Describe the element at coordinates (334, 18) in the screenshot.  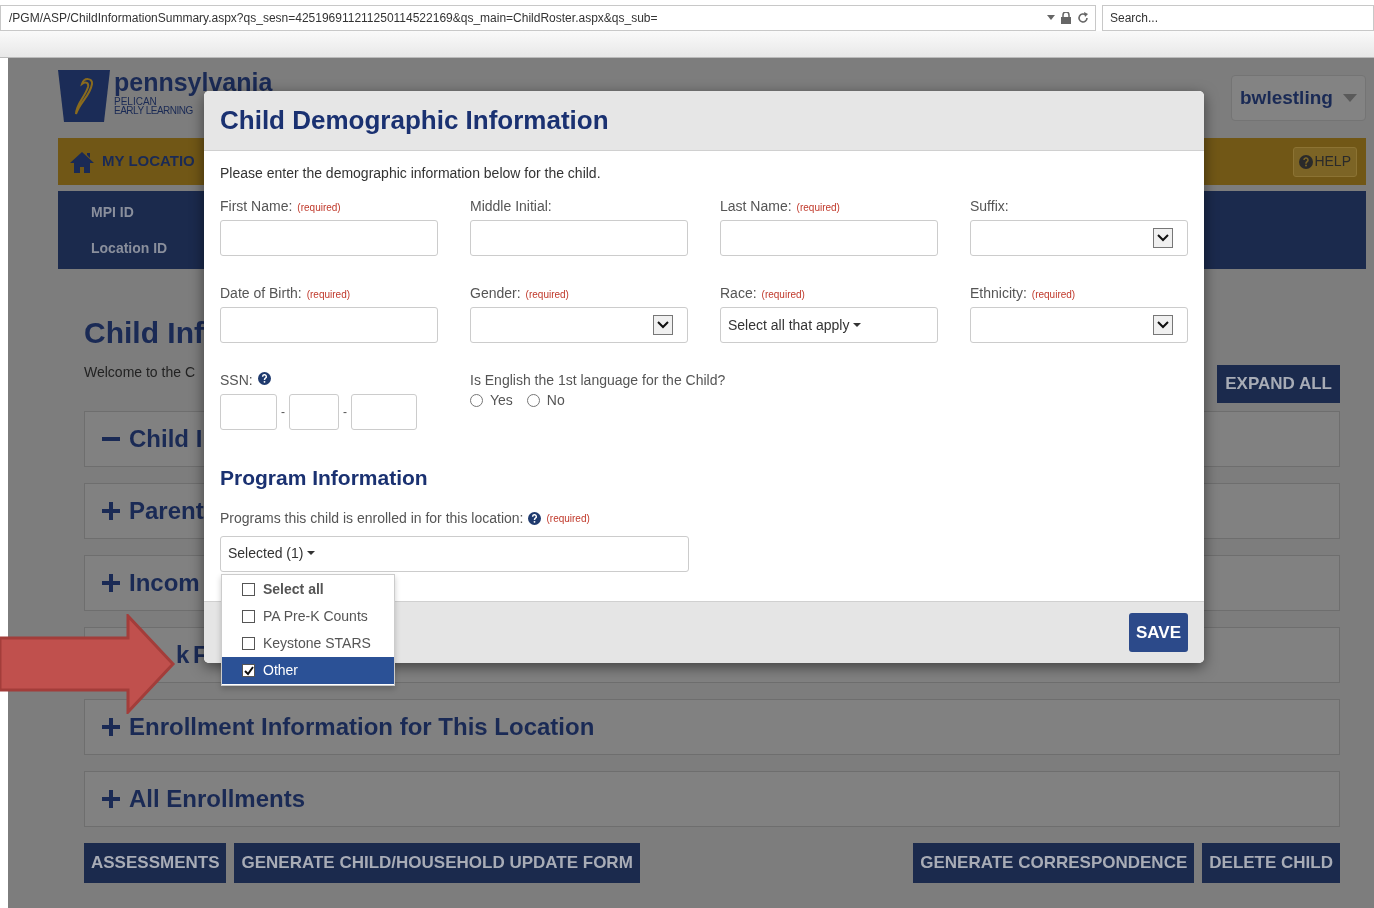
I see `url-text: /PGM/ASP/ChildInformationSummary.aspx?qs_sesn=425196911211250114522169&qs_main=ChildRoster.aspx&qs_sub=` at that location.